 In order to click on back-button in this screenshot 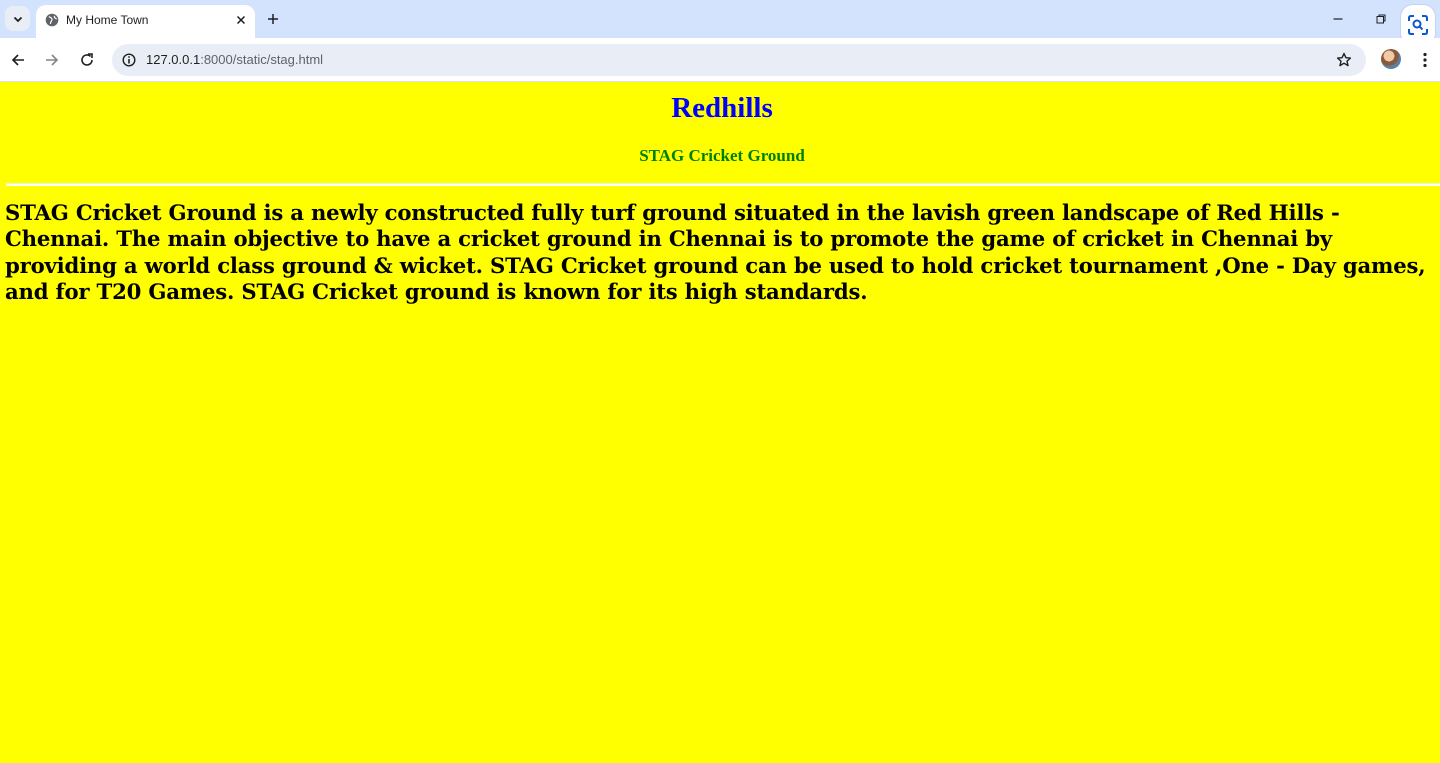, I will do `click(18, 60)`.